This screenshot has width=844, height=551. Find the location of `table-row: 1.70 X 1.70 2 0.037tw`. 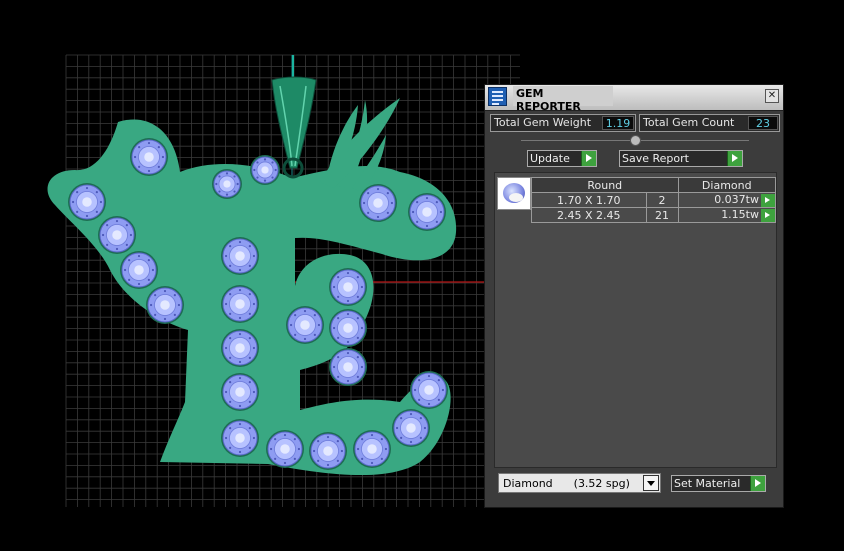

table-row: 1.70 X 1.70 2 0.037tw is located at coordinates (654, 200).